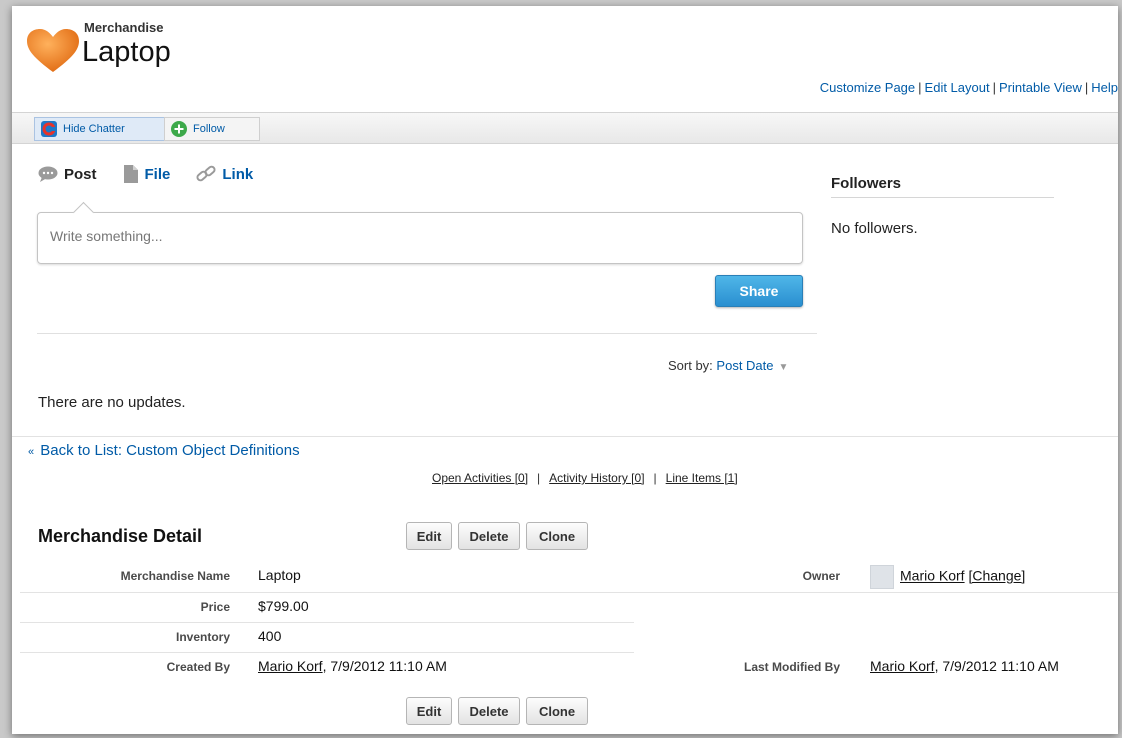 The height and width of the screenshot is (738, 1122). I want to click on follow-label: Follow, so click(209, 129).